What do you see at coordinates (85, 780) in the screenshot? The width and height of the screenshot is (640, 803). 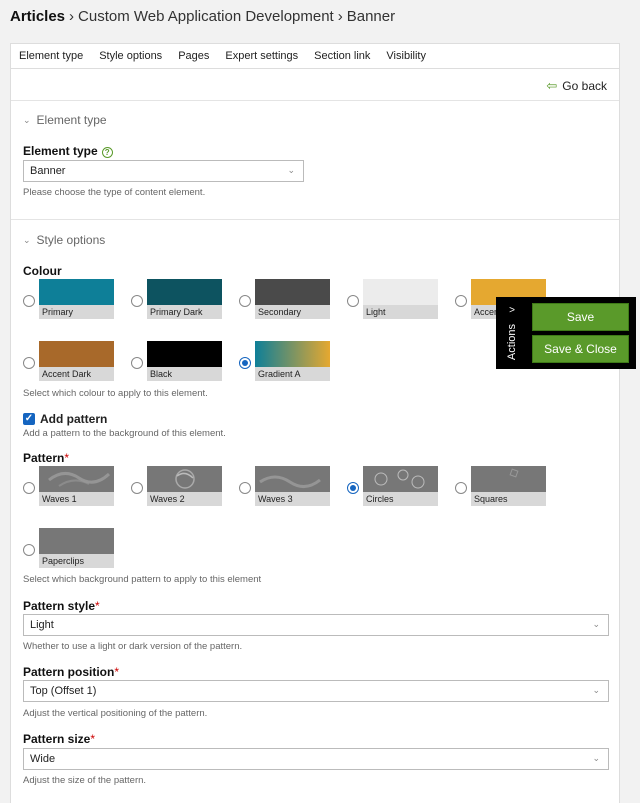 I see `pattern-size-hint: Adjust the size of the pattern.` at bounding box center [85, 780].